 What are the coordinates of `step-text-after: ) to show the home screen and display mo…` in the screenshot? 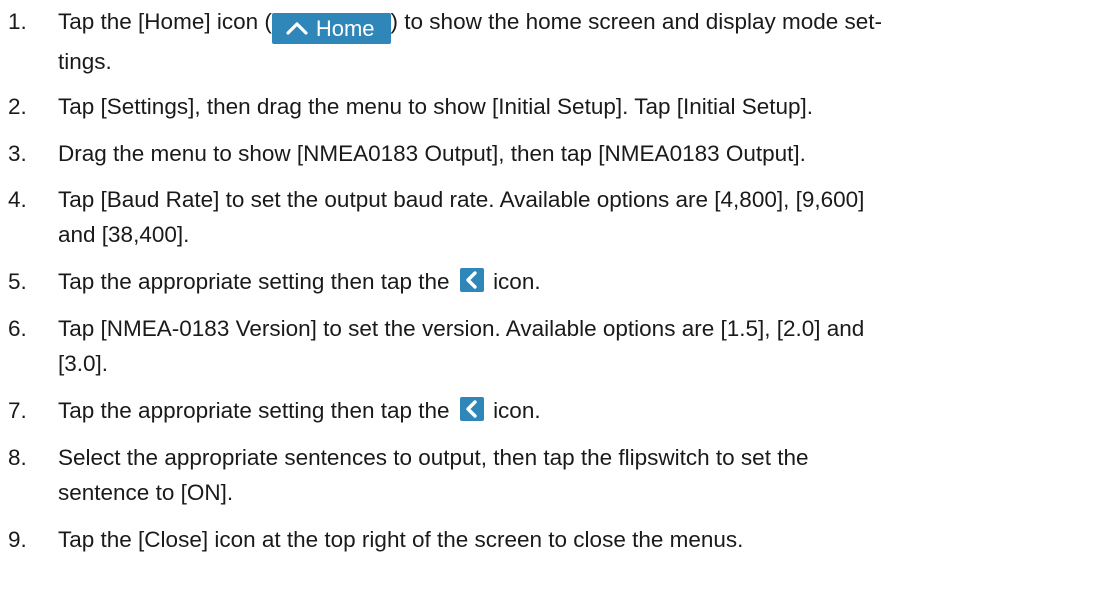 It's located at (636, 21).